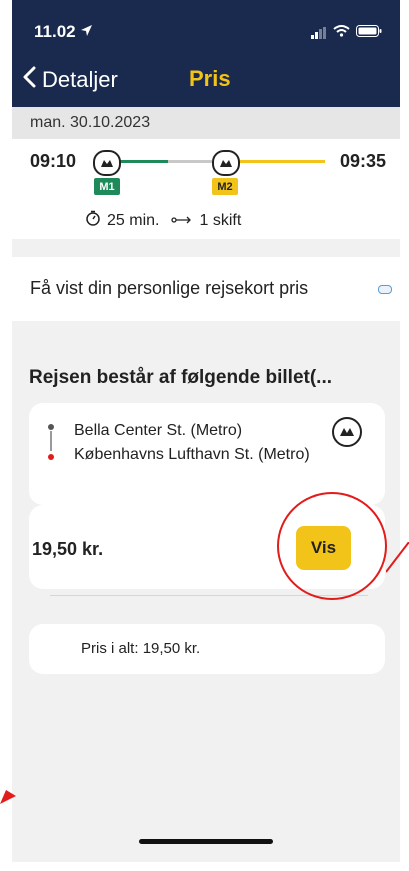  What do you see at coordinates (140, 648) in the screenshot?
I see `total-text: Pris i alt: 19,50 kr.` at bounding box center [140, 648].